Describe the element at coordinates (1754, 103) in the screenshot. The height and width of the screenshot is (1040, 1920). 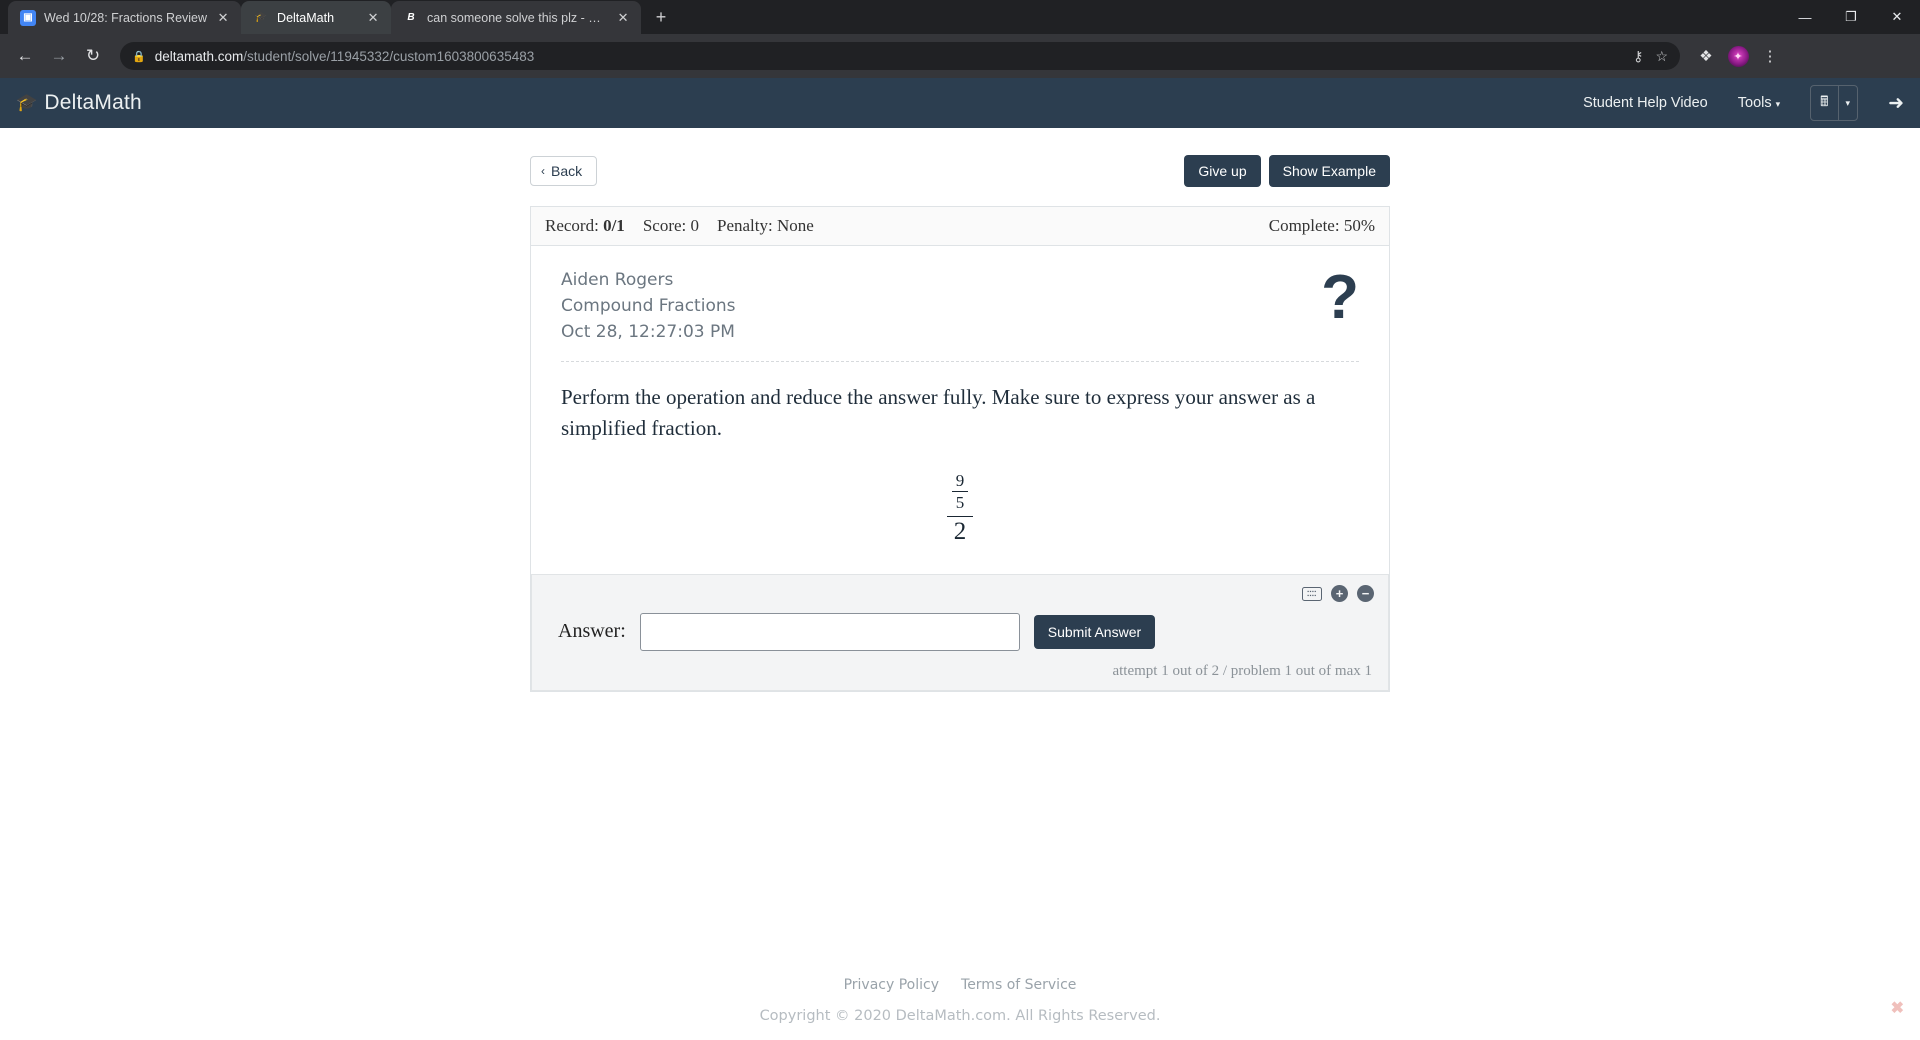
I see `tools-label: Tools` at that location.